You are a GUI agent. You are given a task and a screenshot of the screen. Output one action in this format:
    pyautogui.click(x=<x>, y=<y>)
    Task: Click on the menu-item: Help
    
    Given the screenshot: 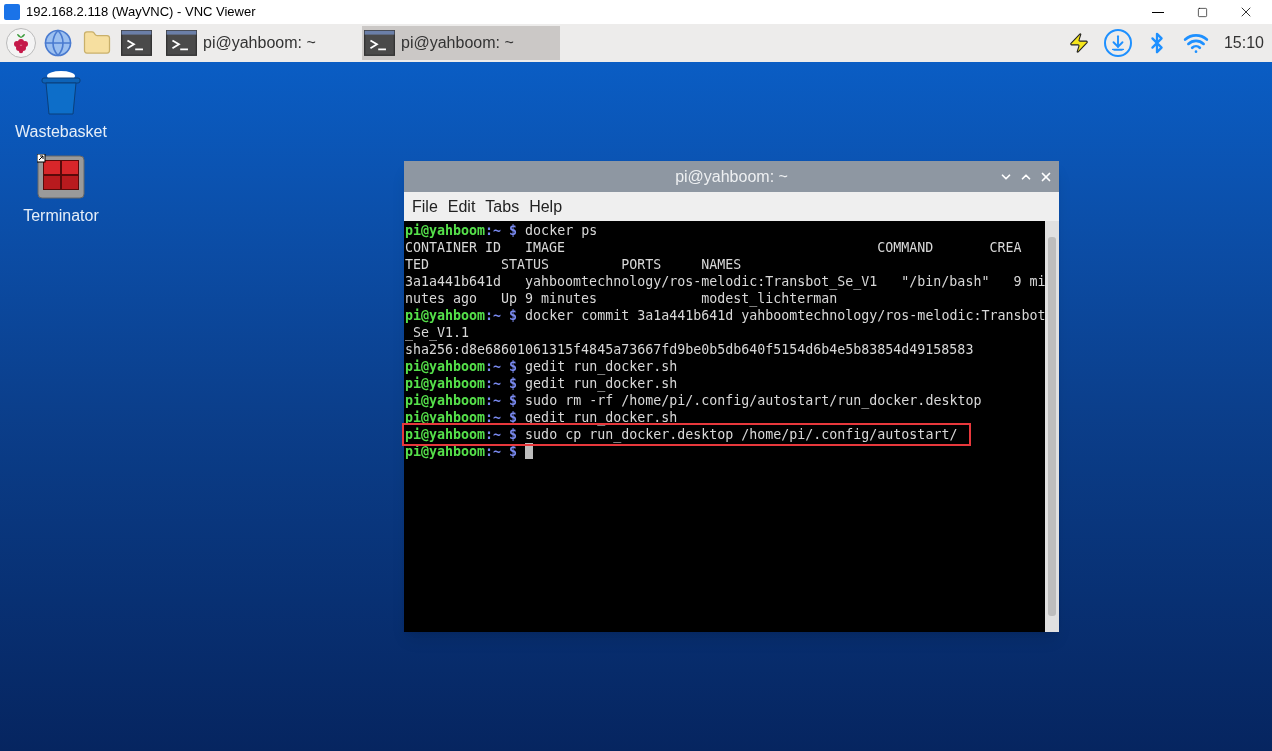 What is the action you would take?
    pyautogui.click(x=546, y=206)
    